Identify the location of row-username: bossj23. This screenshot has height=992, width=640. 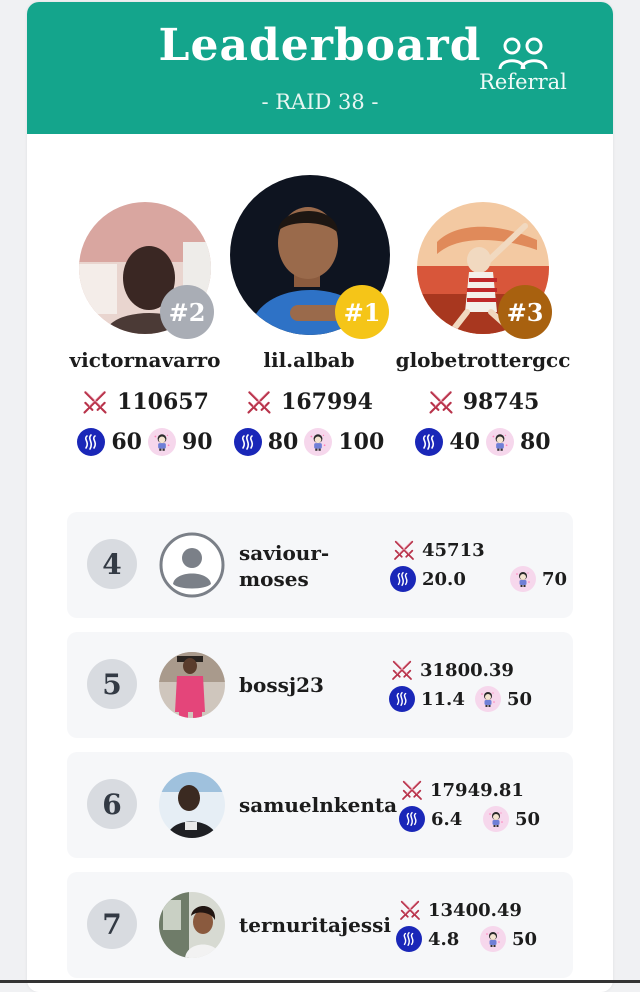
(281, 685).